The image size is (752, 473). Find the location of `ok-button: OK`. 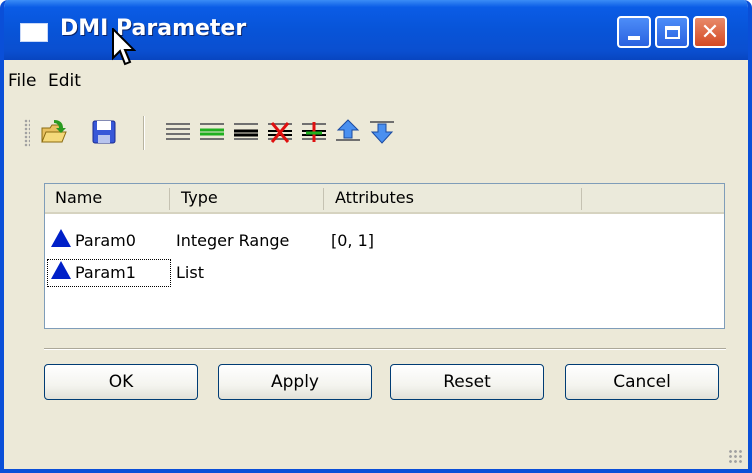

ok-button: OK is located at coordinates (121, 382).